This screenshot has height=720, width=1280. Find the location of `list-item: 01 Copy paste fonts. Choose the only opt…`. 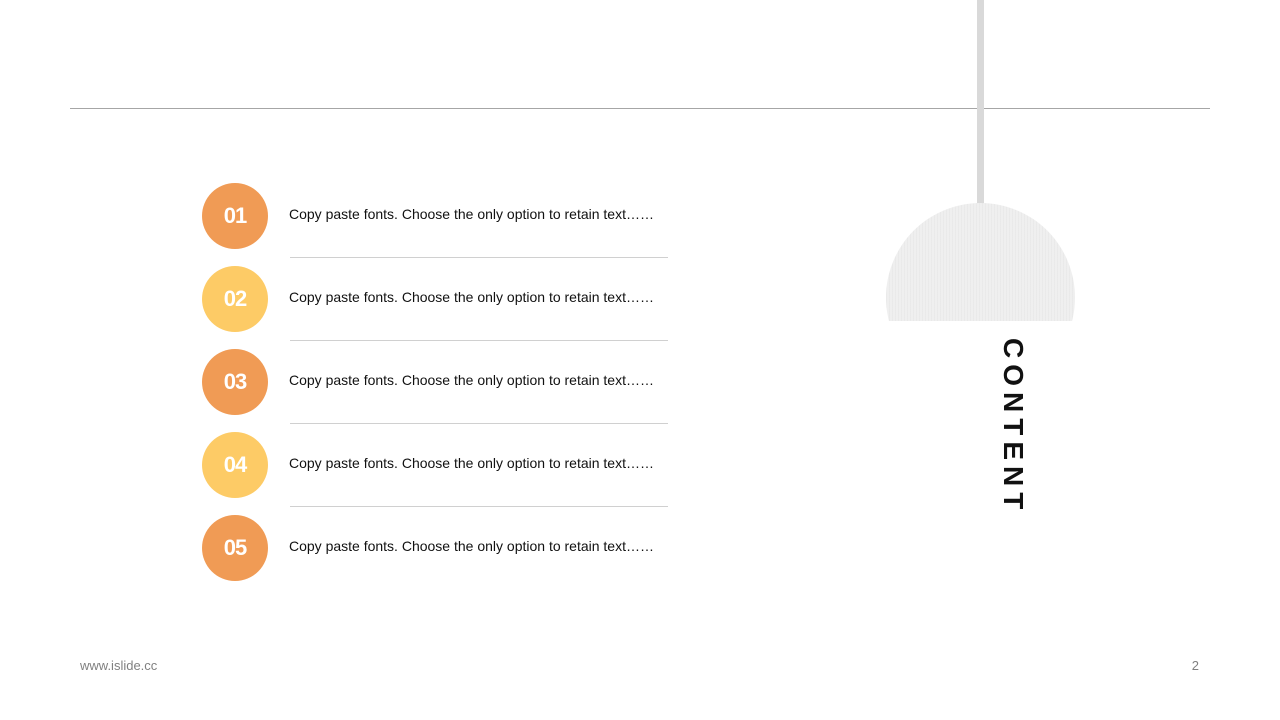

list-item: 01 Copy paste fonts. Choose the only opt… is located at coordinates (437, 216).